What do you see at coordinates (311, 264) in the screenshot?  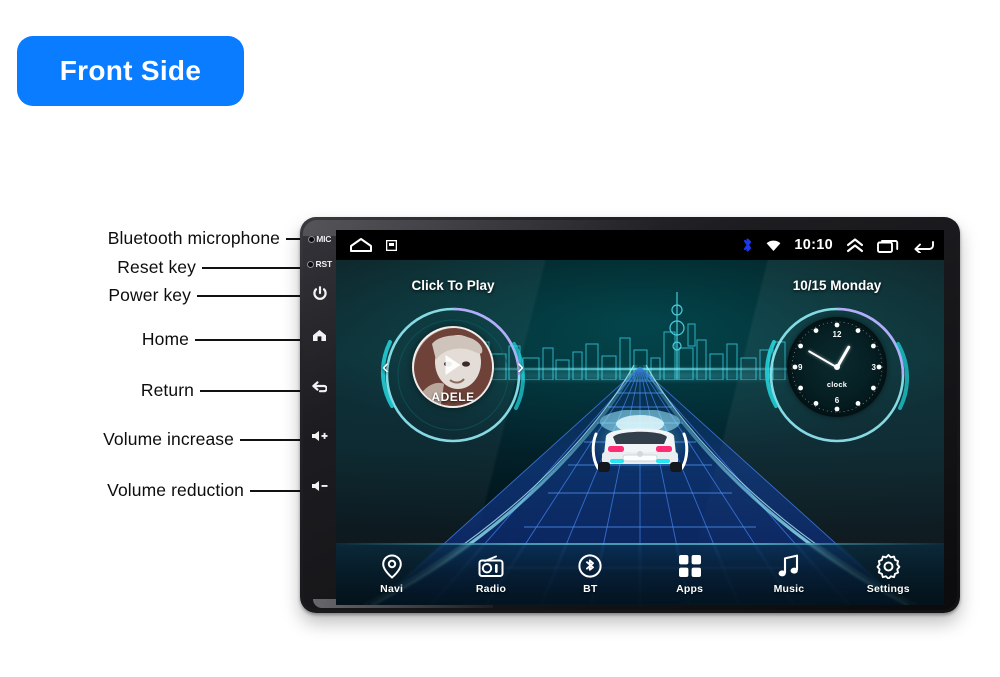 I see `reset-hole-icon` at bounding box center [311, 264].